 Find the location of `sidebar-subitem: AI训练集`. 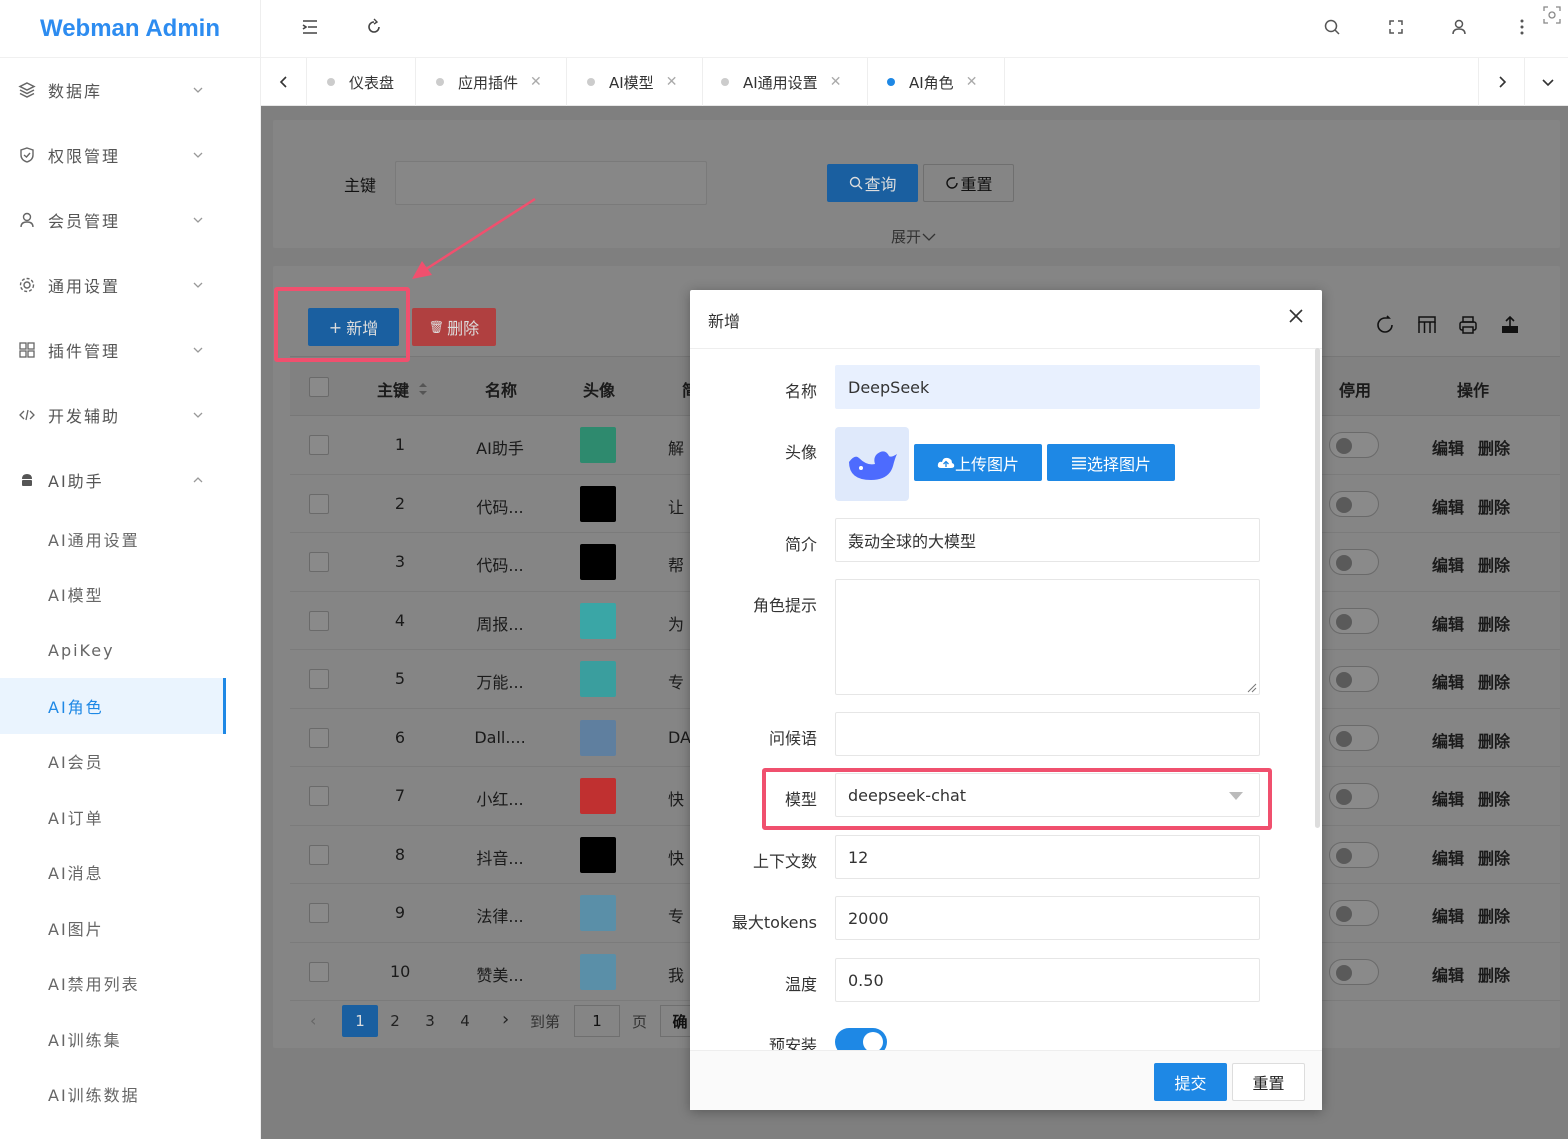

sidebar-subitem: AI训练集 is located at coordinates (113, 1039).